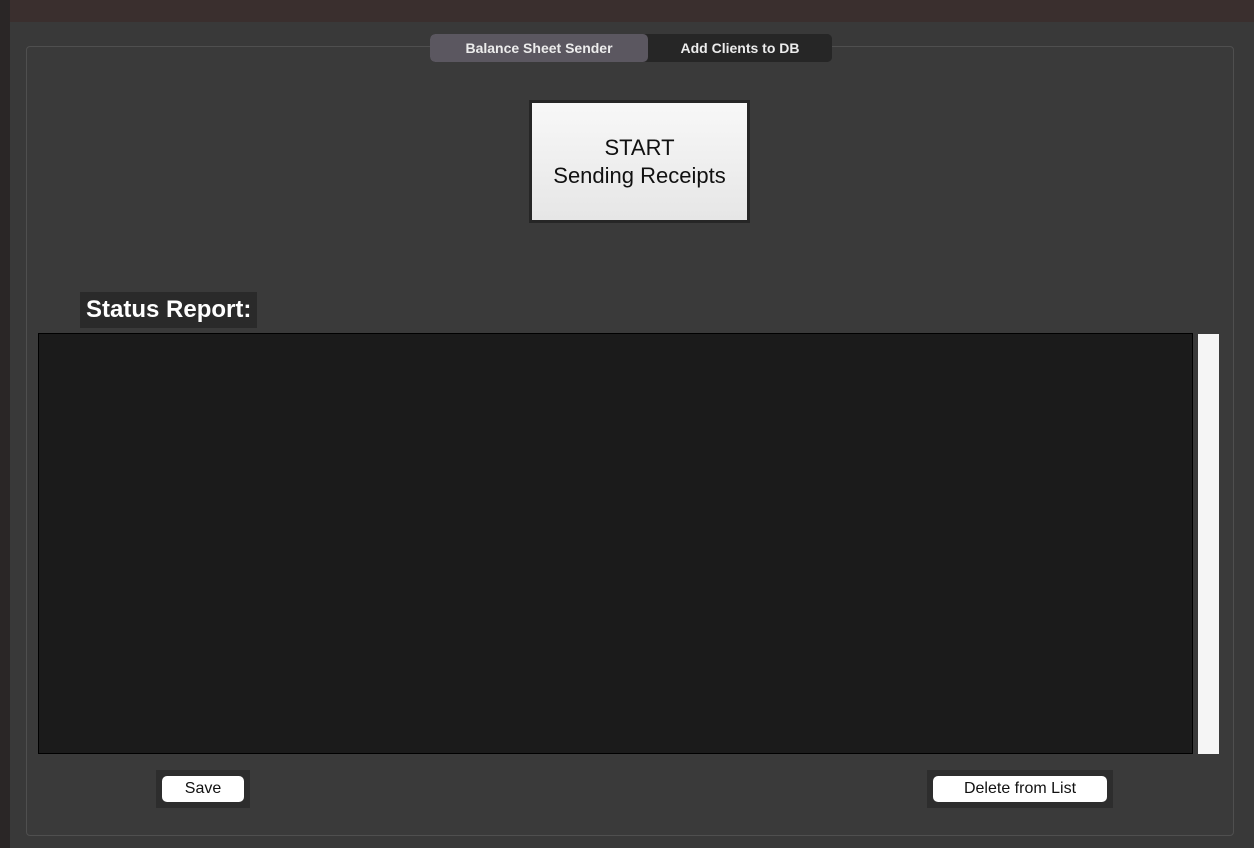 Image resolution: width=1254 pixels, height=848 pixels. I want to click on delete-from-list-button: Delete from List, so click(1020, 789).